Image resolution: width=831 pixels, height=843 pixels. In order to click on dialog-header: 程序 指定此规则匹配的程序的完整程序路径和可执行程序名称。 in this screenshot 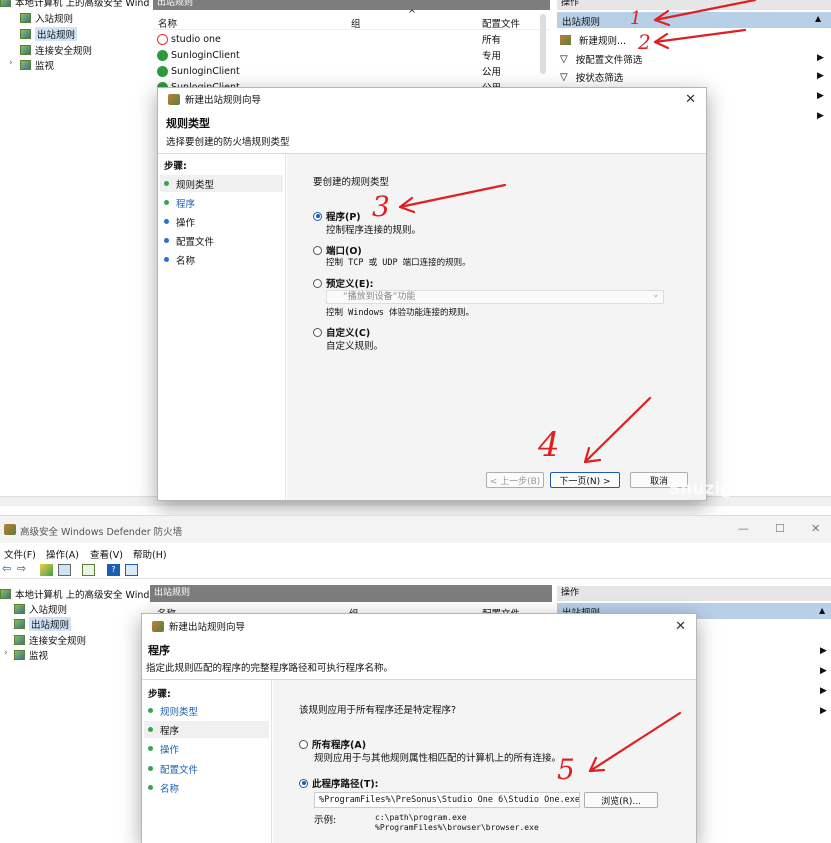, I will do `click(419, 659)`.